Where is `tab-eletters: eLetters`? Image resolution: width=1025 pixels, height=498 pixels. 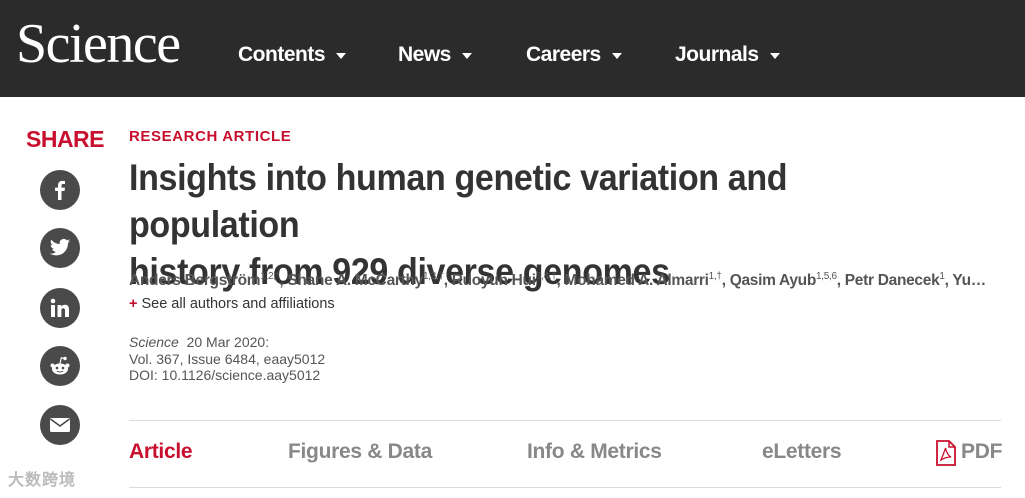
tab-eletters: eLetters is located at coordinates (802, 452).